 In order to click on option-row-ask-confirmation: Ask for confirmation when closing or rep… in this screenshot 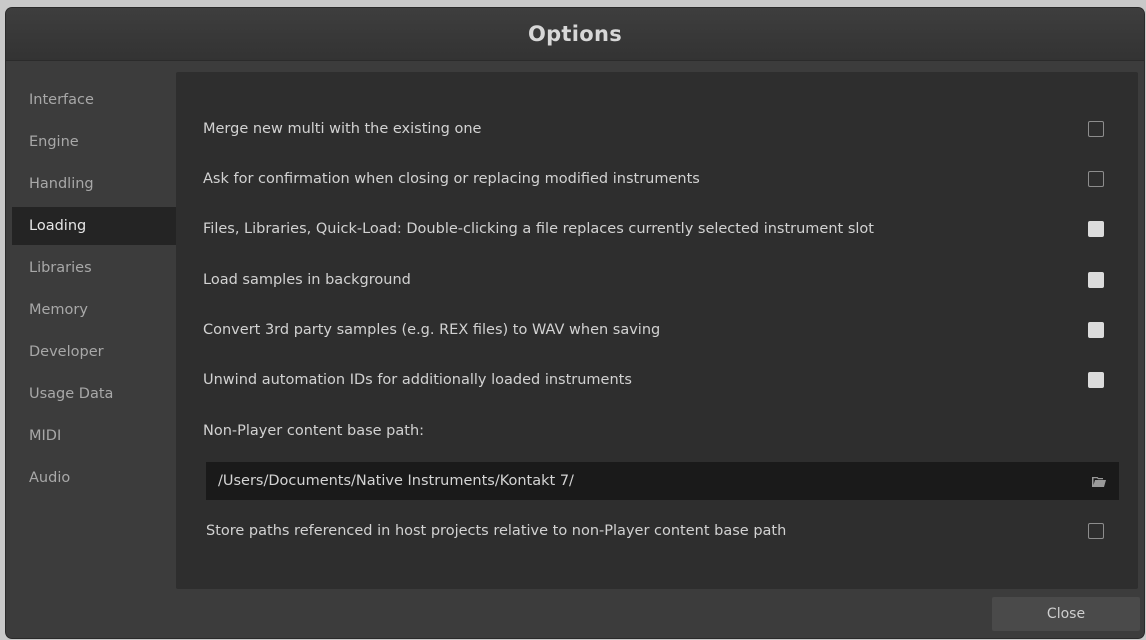, I will do `click(657, 179)`.